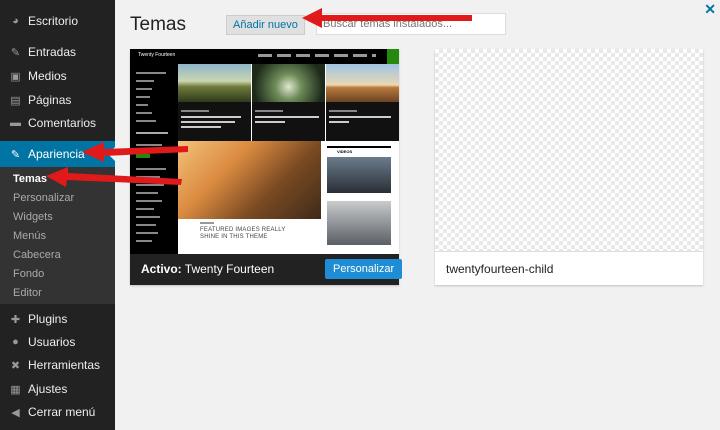 This screenshot has width=720, height=430. What do you see at coordinates (62, 412) in the screenshot?
I see `sidebar-item-label: Cerrar menú` at bounding box center [62, 412].